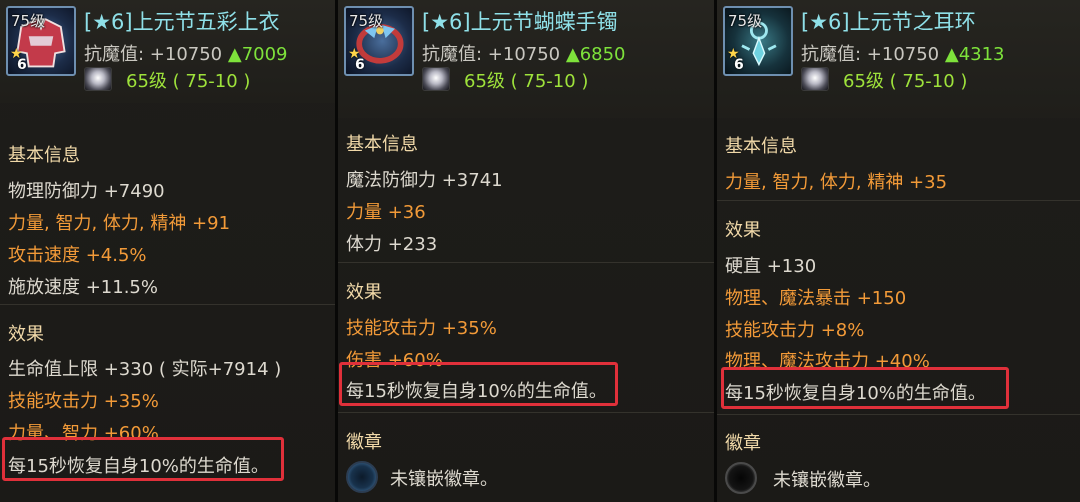  Describe the element at coordinates (524, 54) in the screenshot. I see `resist-value: 抗魔值: +10750 ▲6850` at that location.